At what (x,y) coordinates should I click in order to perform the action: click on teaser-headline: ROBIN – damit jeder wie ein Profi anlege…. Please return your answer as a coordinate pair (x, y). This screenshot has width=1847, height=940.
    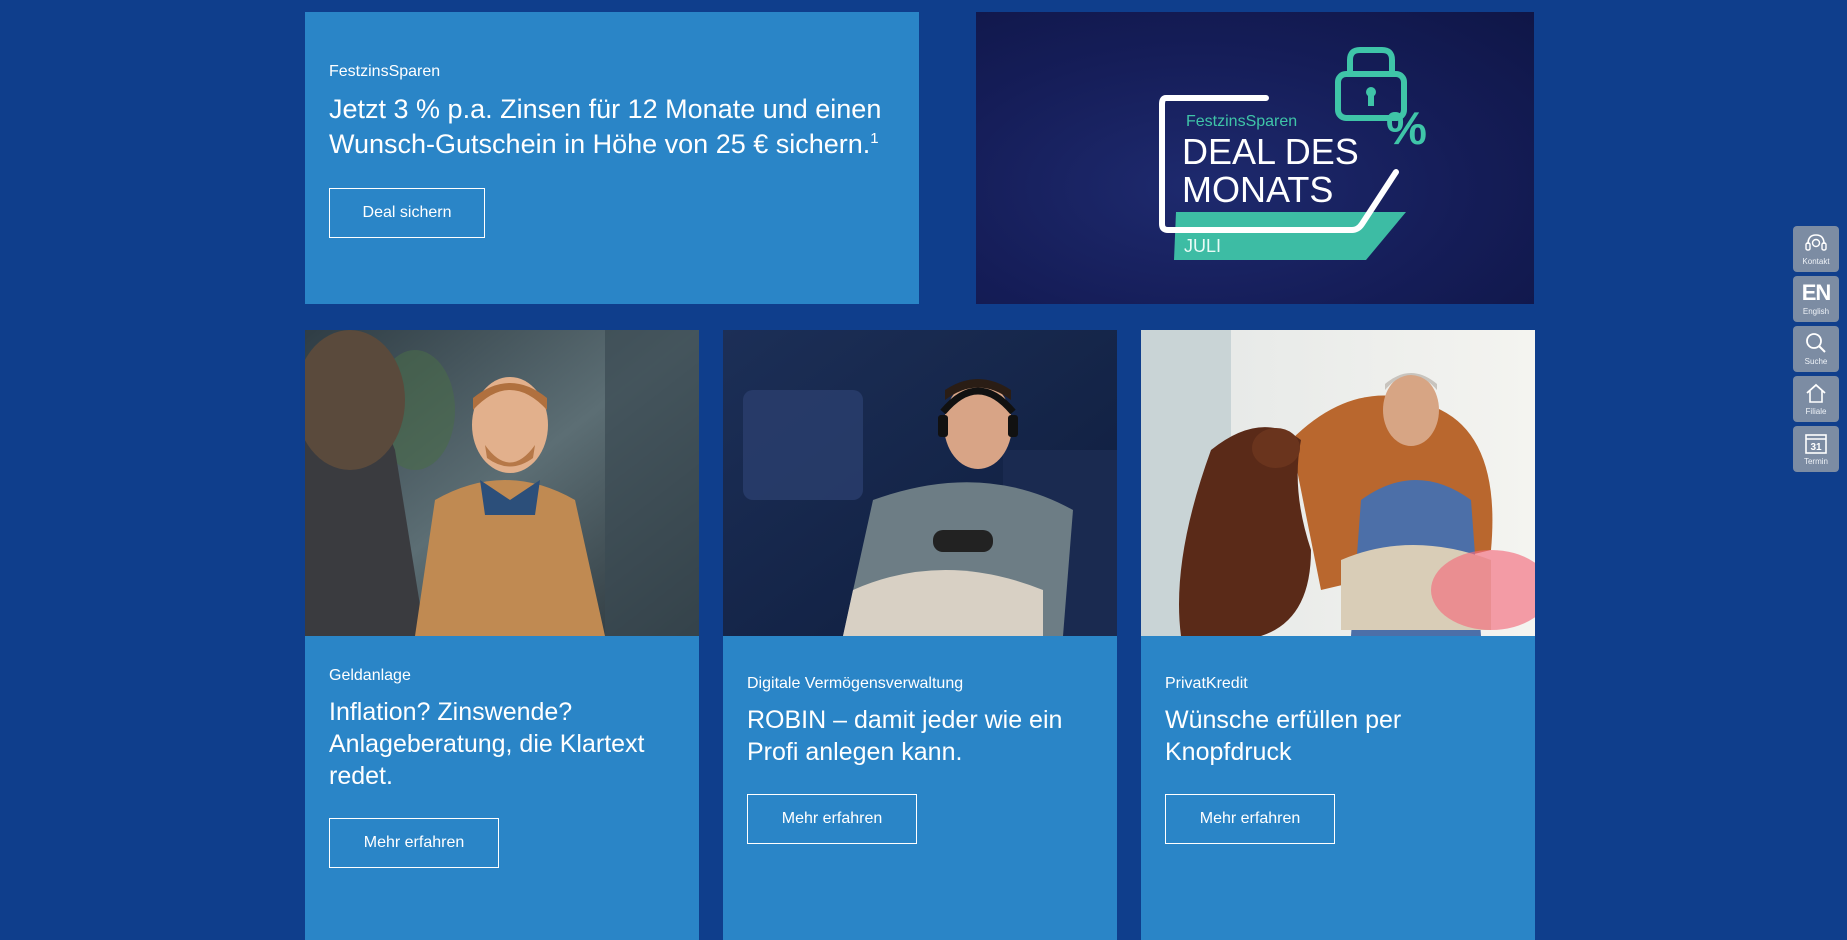
    Looking at the image, I should click on (905, 736).